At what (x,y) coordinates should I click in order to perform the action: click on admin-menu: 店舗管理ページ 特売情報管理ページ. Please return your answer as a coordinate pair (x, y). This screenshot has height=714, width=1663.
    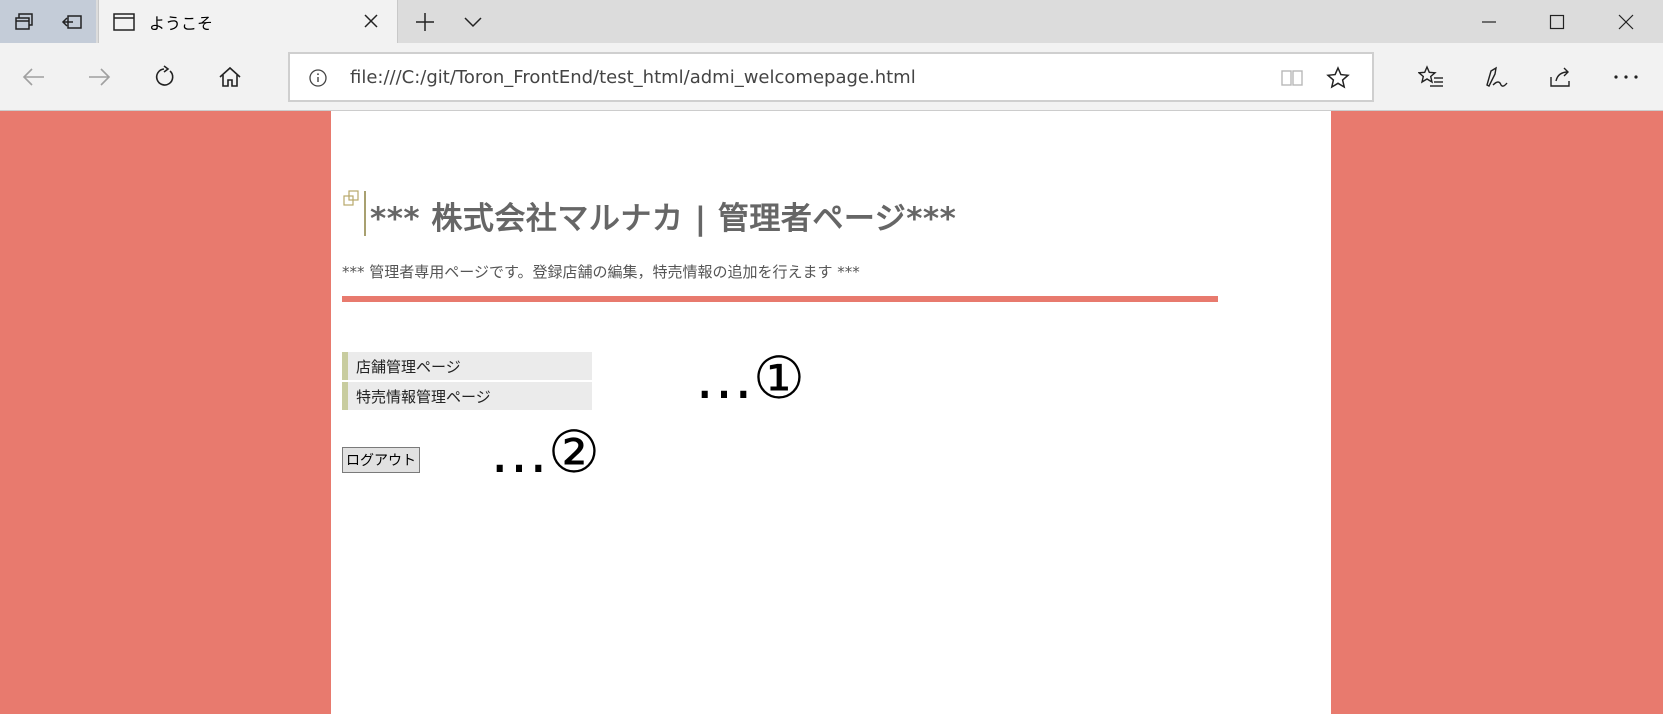
    Looking at the image, I should click on (467, 382).